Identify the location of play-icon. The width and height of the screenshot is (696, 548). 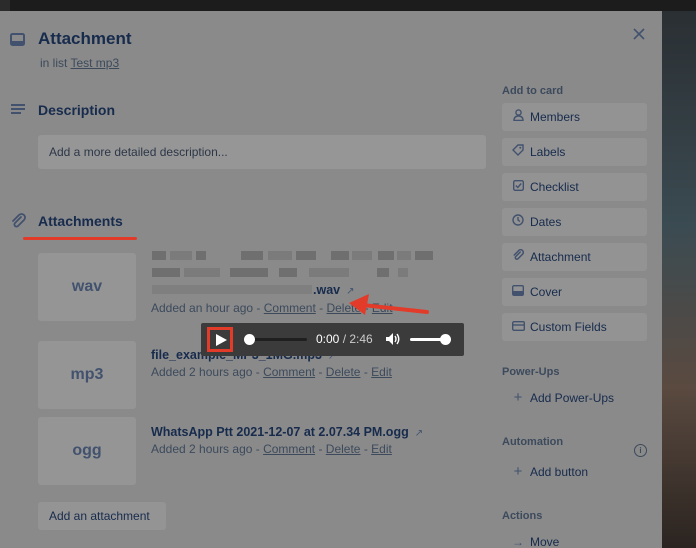
(221, 340).